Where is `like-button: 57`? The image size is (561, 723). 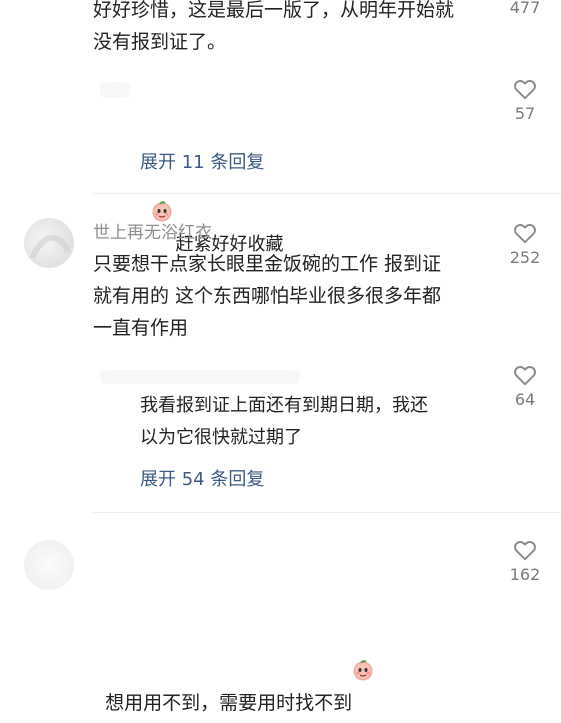 like-button: 57 is located at coordinates (525, 99).